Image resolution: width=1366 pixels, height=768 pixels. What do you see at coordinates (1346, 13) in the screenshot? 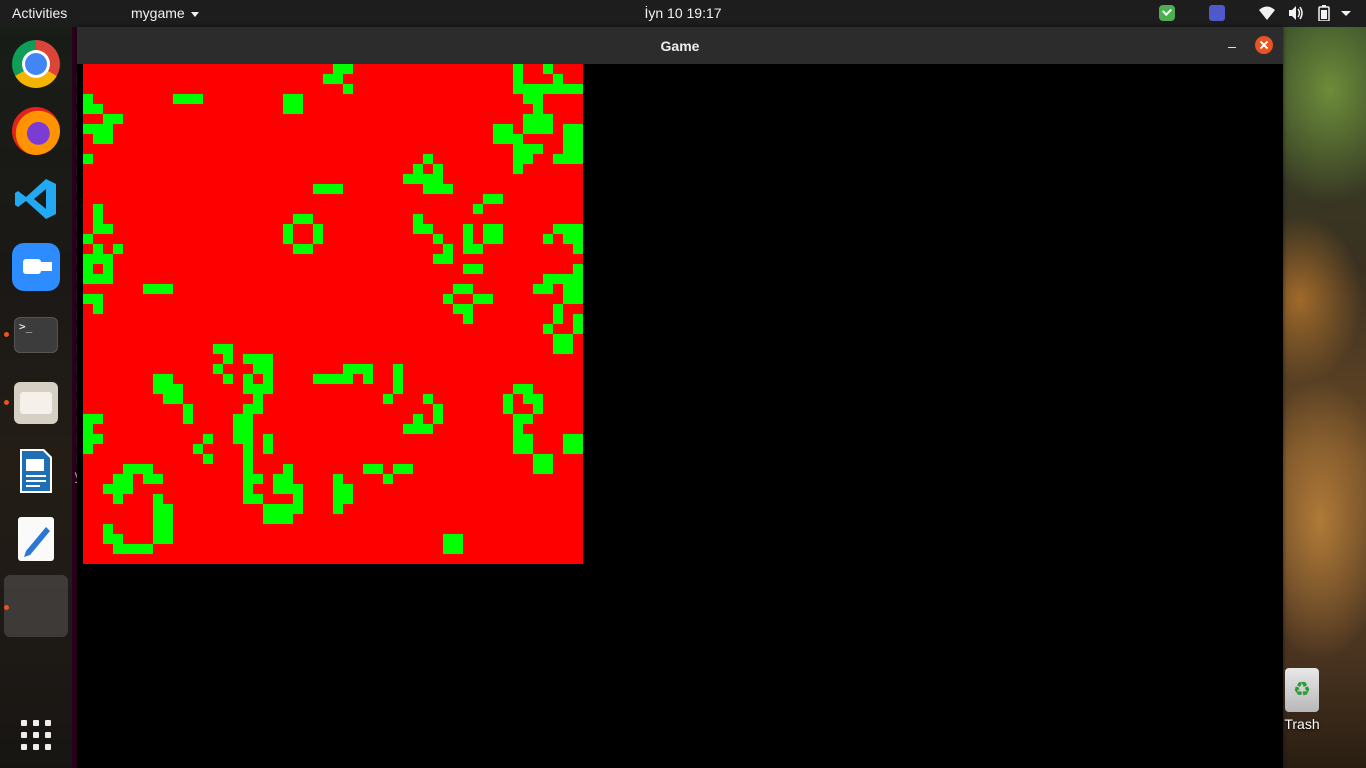
I see `chevron-down-icon` at bounding box center [1346, 13].